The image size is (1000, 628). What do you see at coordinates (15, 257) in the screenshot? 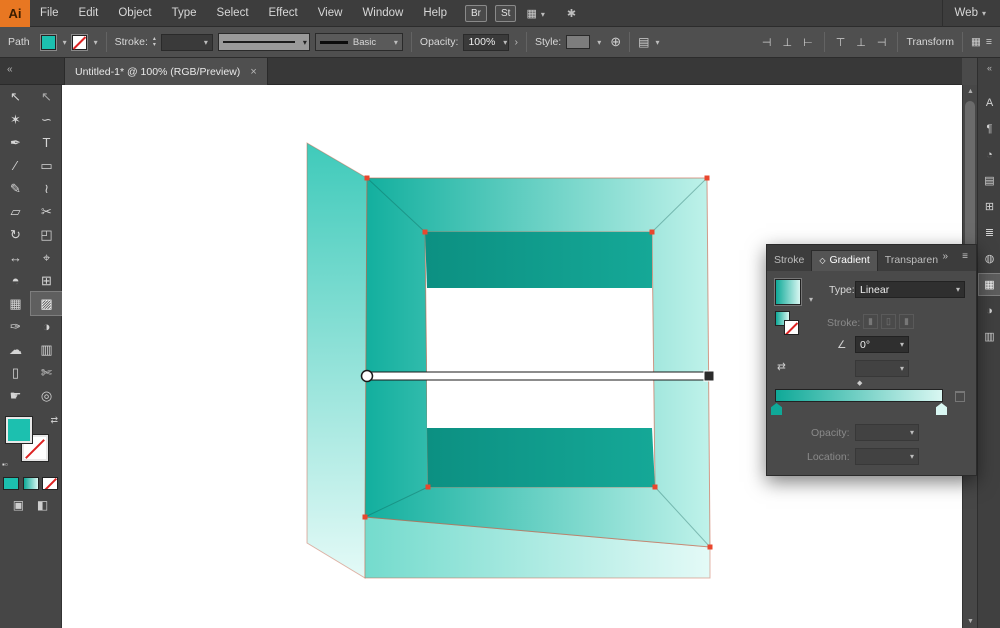
I see `width-tool: ↔` at bounding box center [15, 257].